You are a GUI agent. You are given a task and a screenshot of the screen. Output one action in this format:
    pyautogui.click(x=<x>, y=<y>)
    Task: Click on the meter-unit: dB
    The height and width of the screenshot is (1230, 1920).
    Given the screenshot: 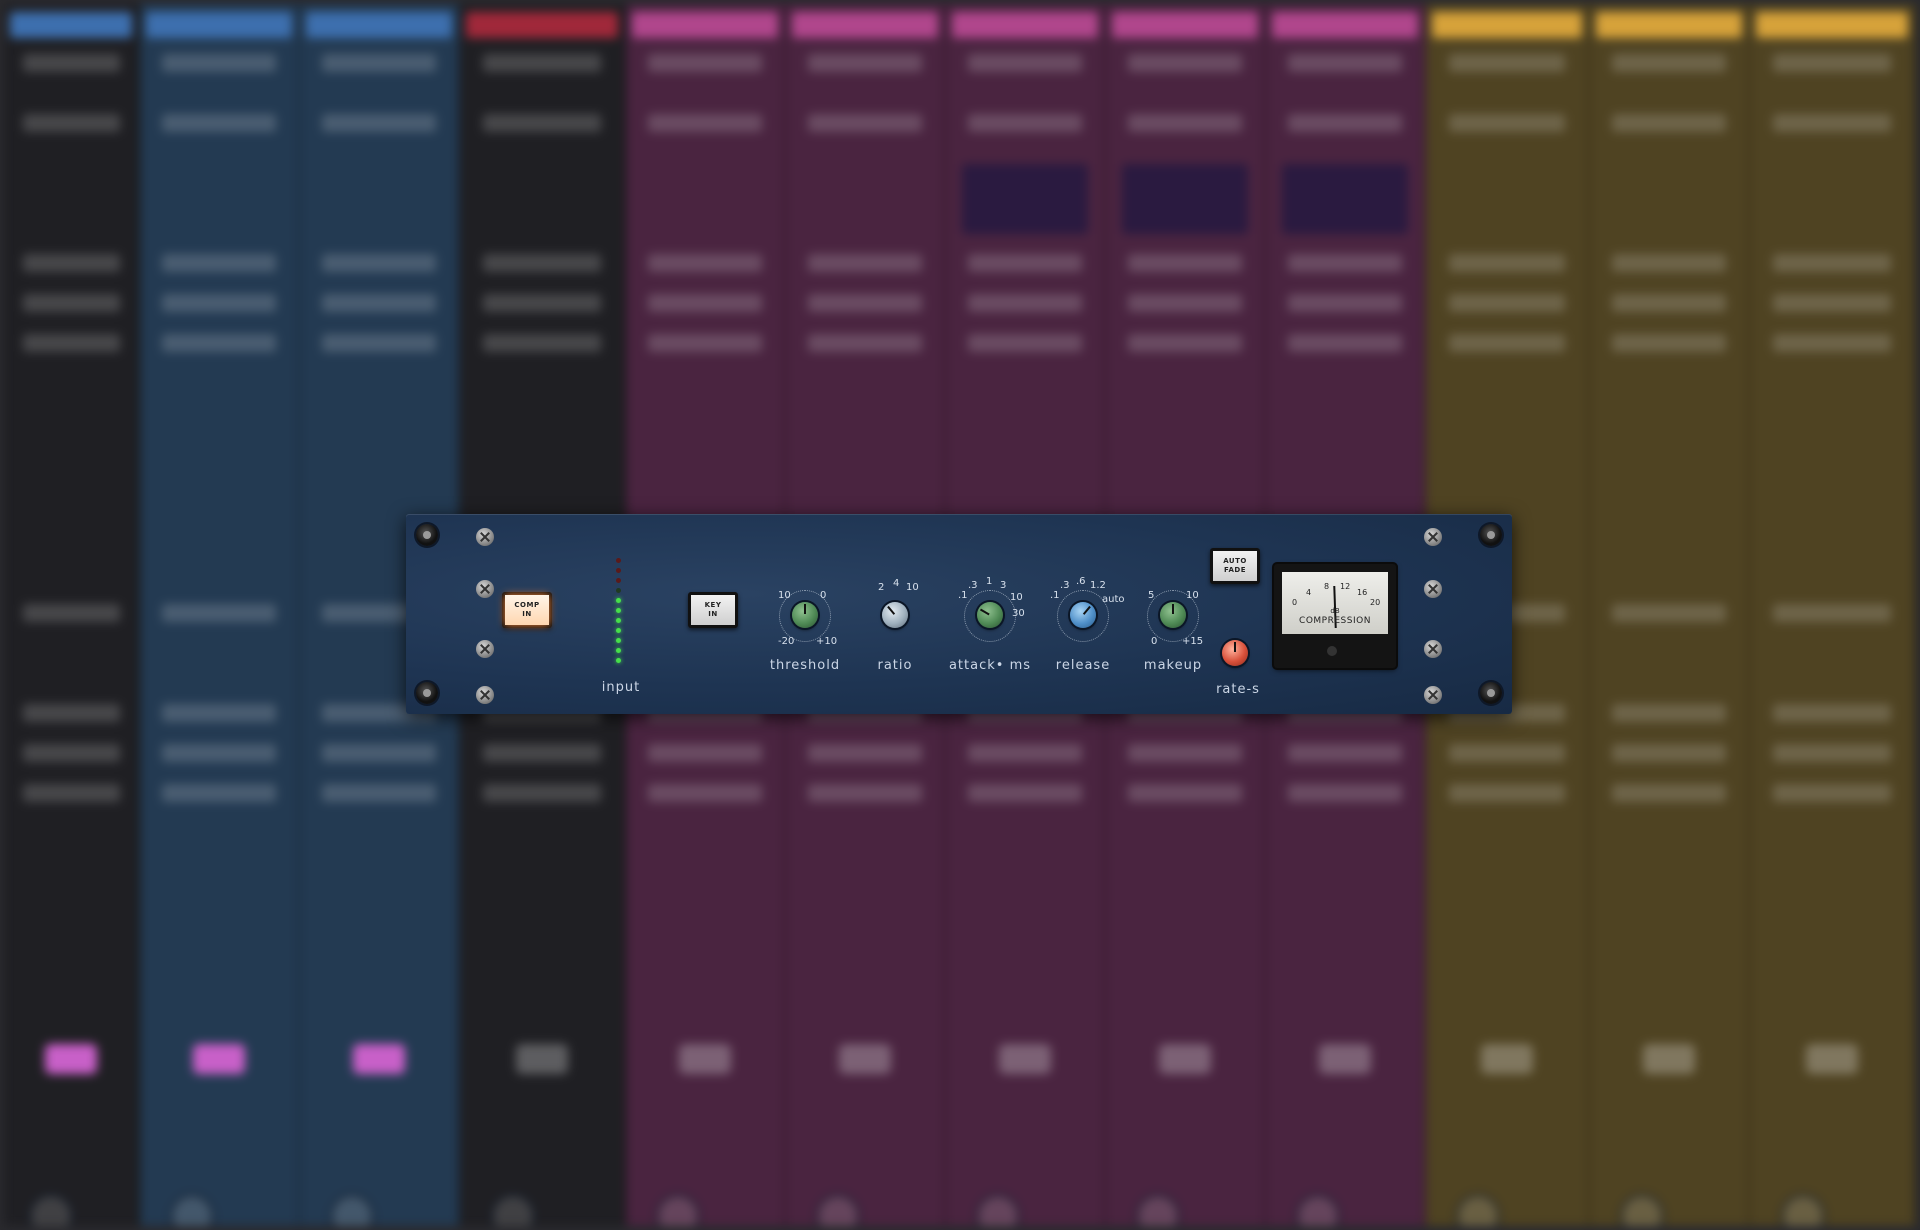 What is the action you would take?
    pyautogui.click(x=1335, y=611)
    